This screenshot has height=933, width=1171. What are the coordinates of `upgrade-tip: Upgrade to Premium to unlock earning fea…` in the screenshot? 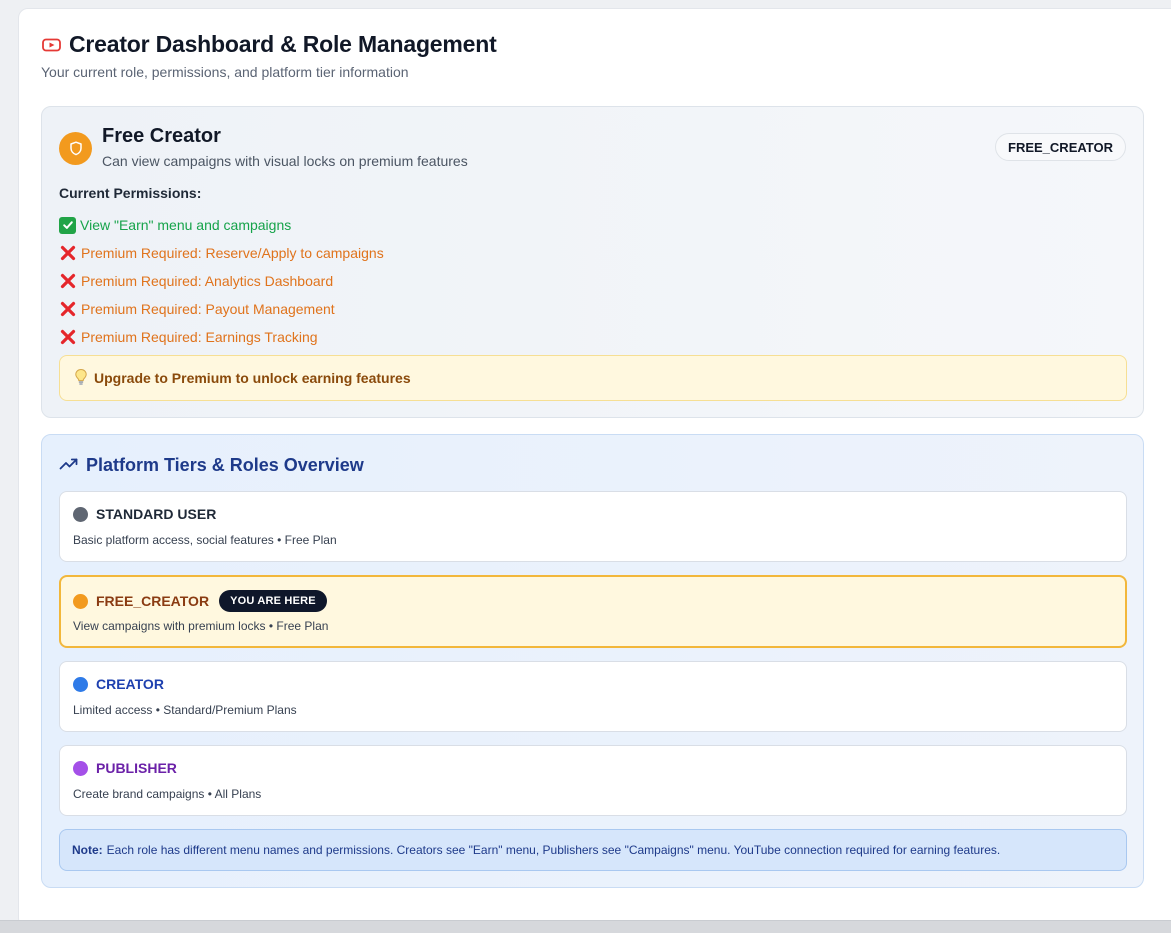 It's located at (593, 378).